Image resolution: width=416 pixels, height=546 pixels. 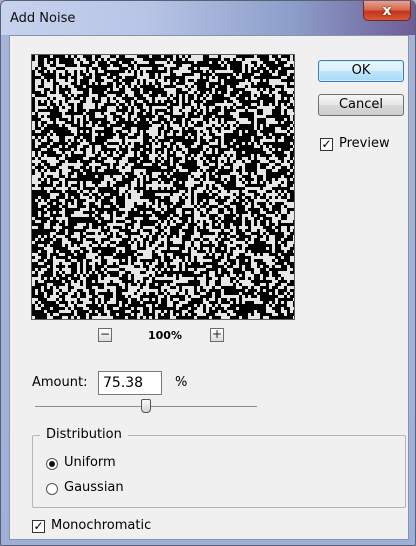 What do you see at coordinates (165, 335) in the screenshot?
I see `zoom-level: 100%` at bounding box center [165, 335].